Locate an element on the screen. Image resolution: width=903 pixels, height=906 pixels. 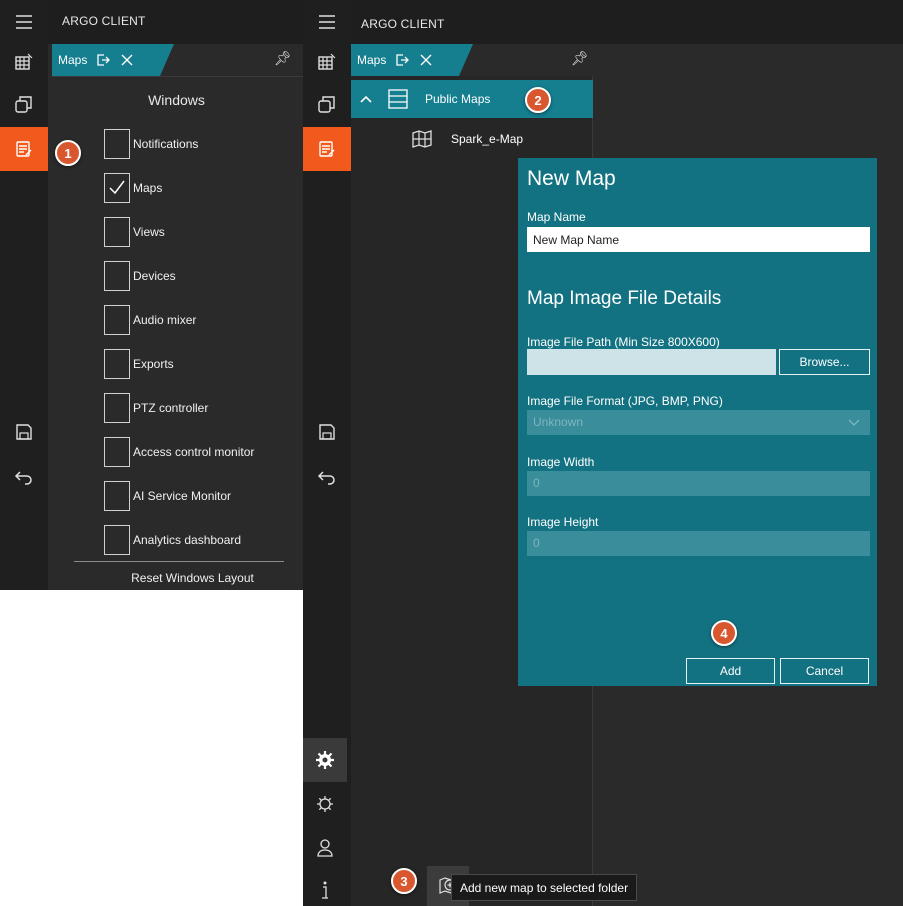
settings-icon is located at coordinates (325, 760).